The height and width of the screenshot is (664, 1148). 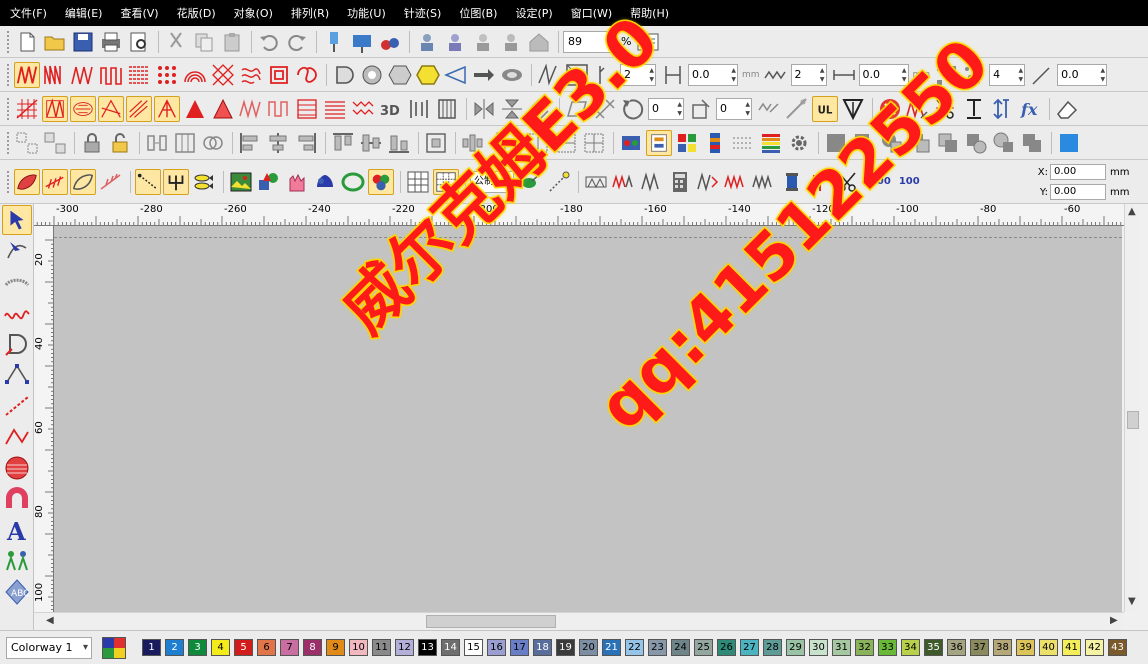 What do you see at coordinates (1133, 420) in the screenshot?
I see `vertical-scroll-thumb` at bounding box center [1133, 420].